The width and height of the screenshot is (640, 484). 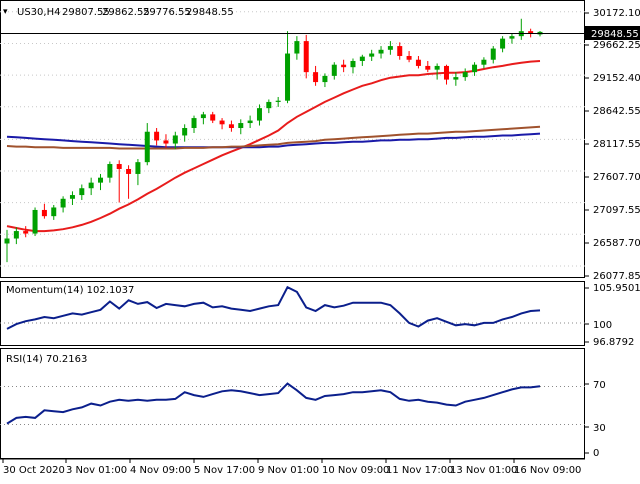 What do you see at coordinates (160, 467) in the screenshot?
I see `time-tick: 4 Nov 09:00` at bounding box center [160, 467].